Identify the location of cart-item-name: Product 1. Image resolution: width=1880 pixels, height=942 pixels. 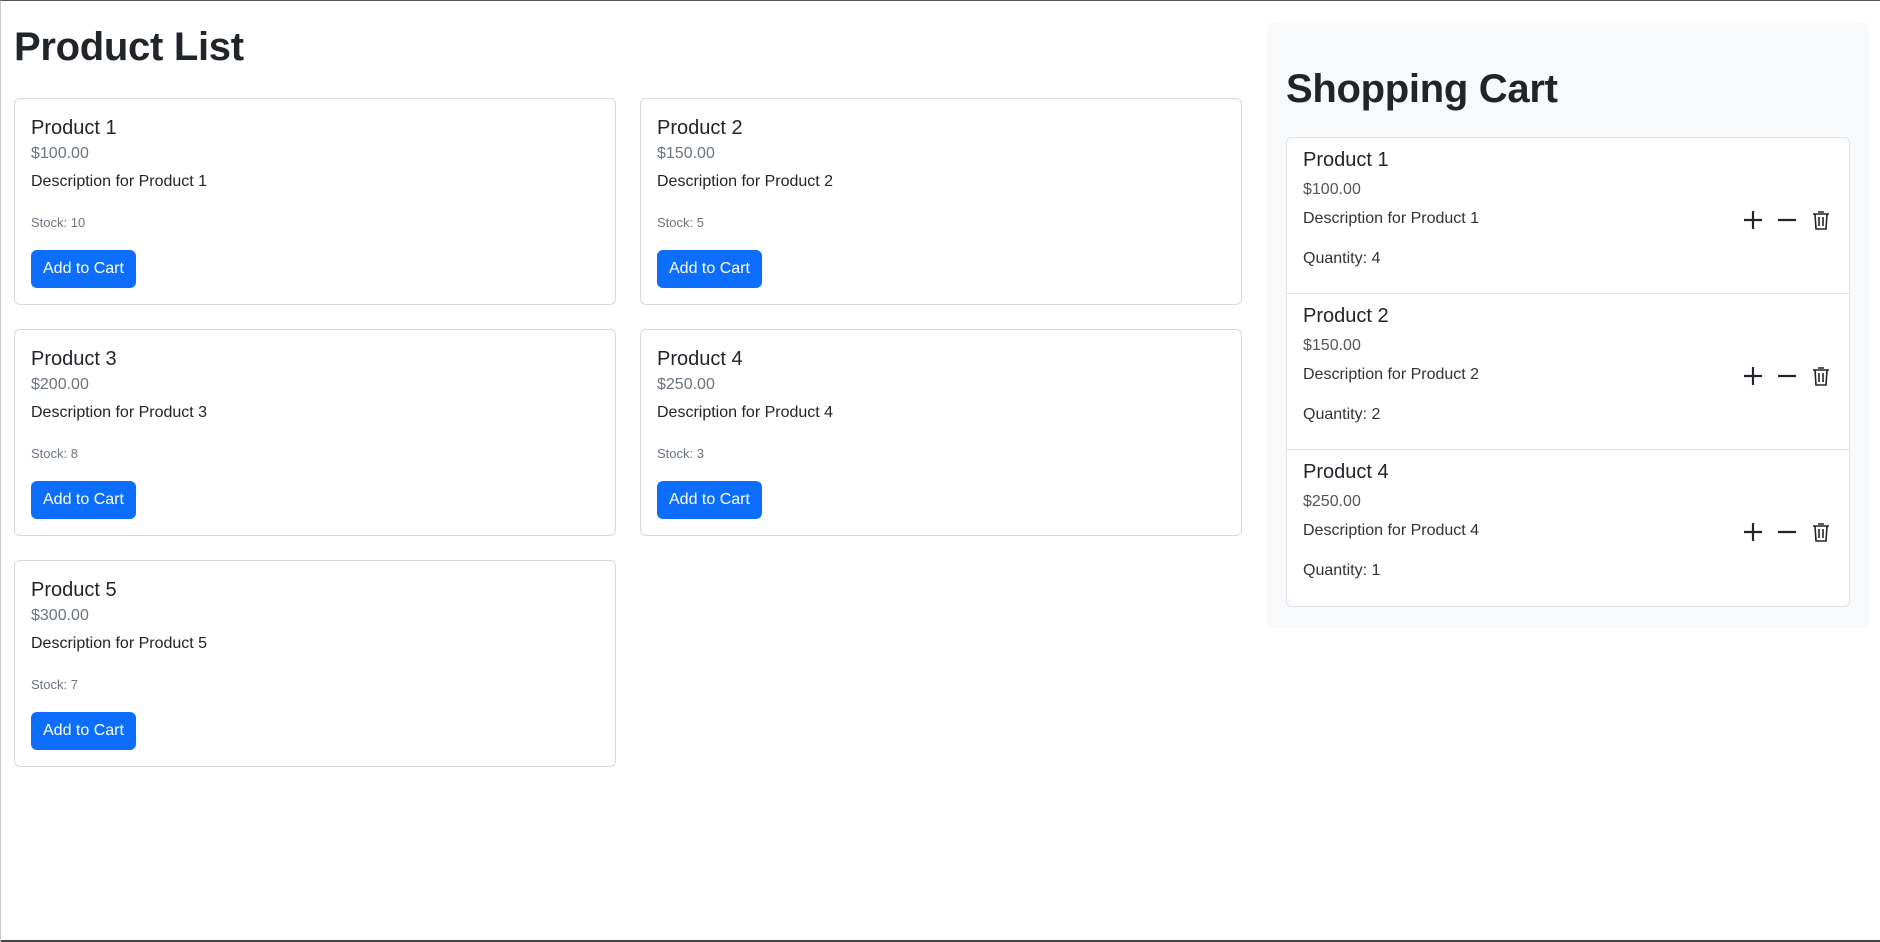
(1346, 160).